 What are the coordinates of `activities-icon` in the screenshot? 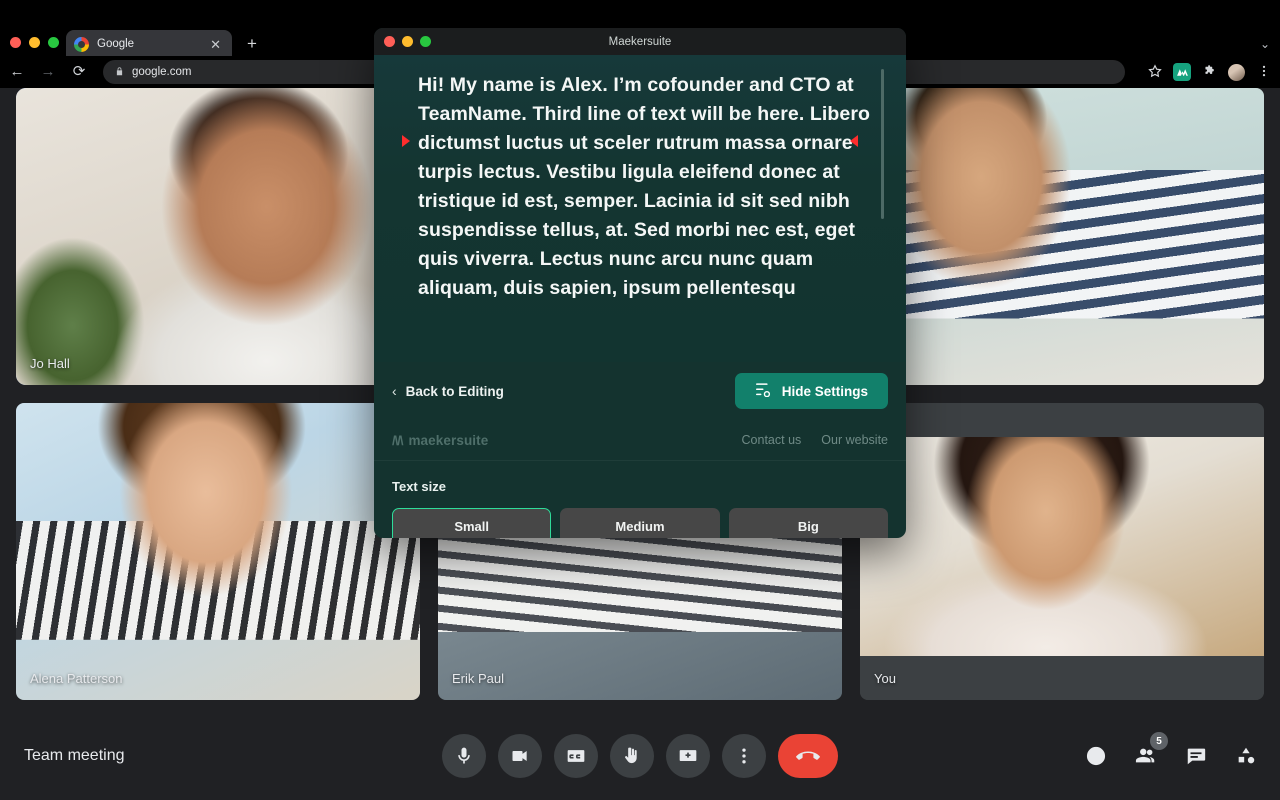 It's located at (1246, 755).